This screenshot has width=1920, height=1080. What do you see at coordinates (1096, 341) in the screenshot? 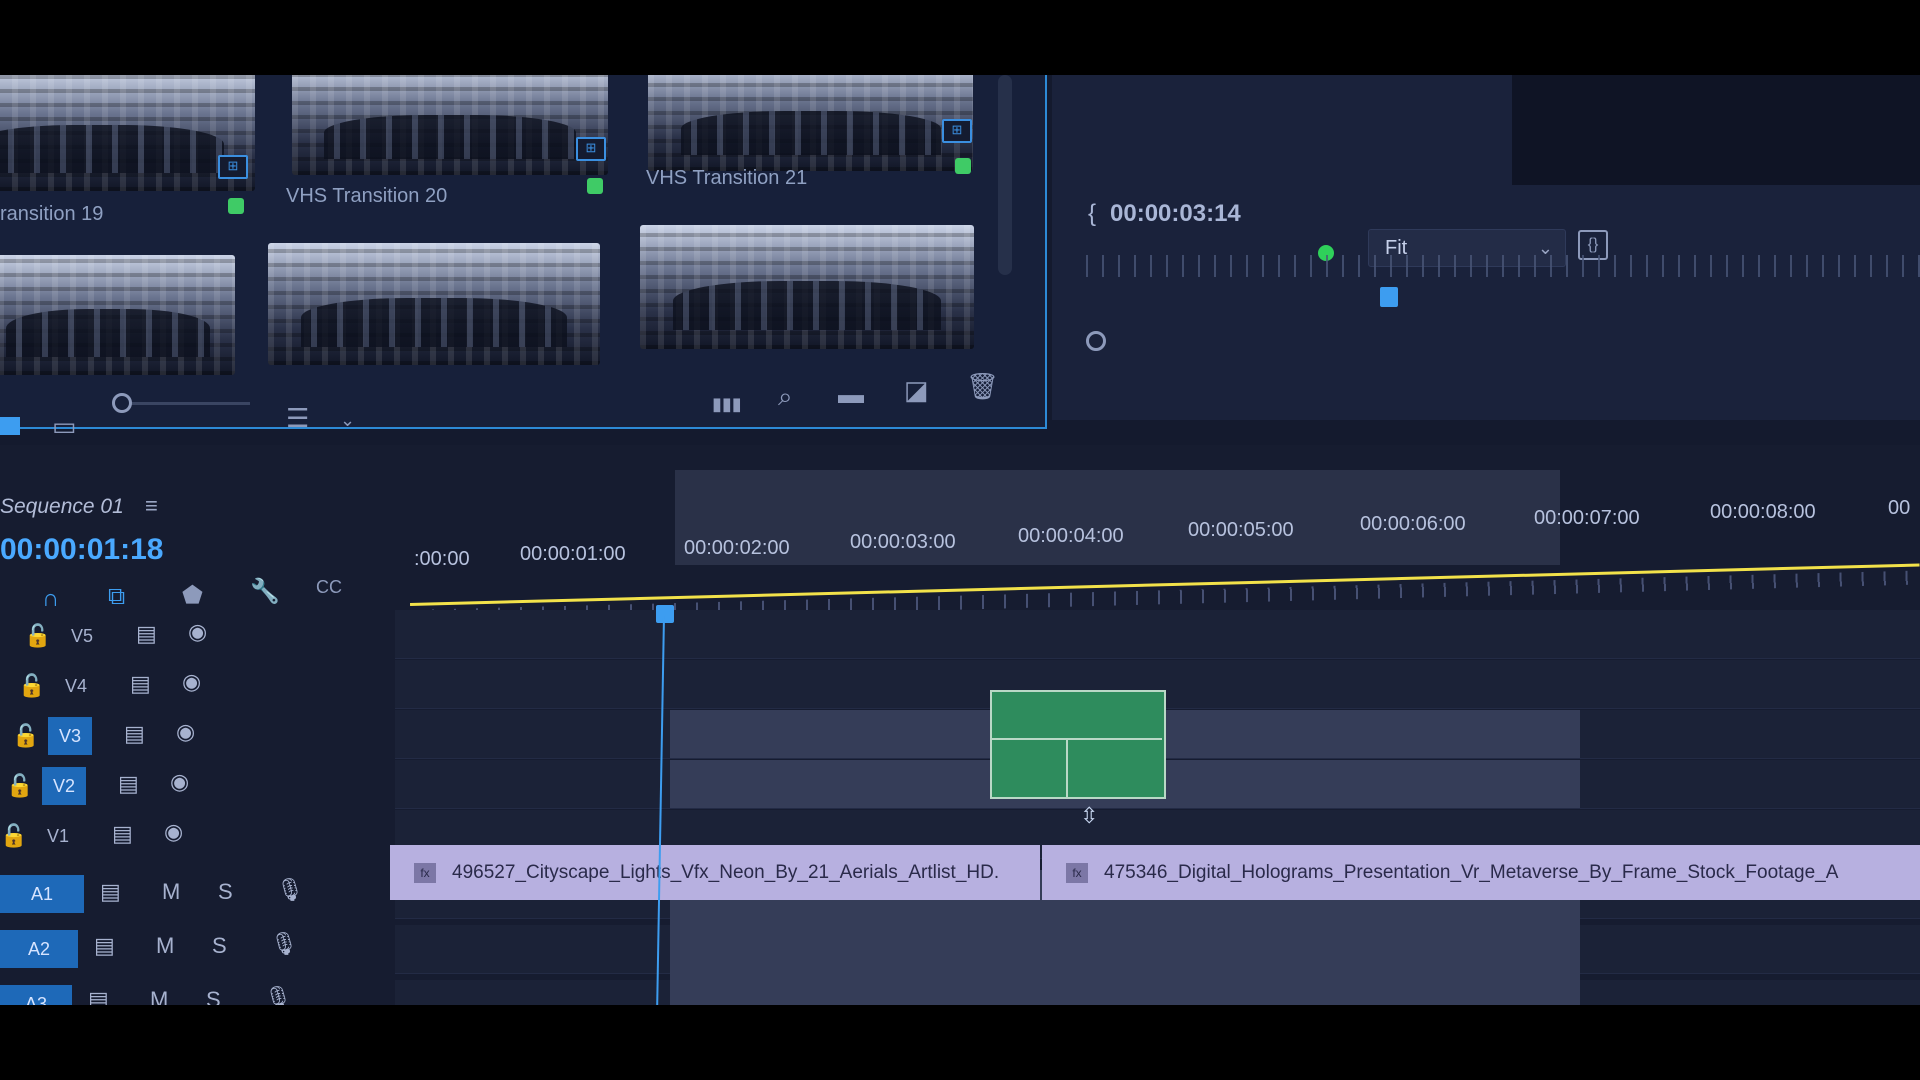
I see `monitor-zoom-handle` at bounding box center [1096, 341].